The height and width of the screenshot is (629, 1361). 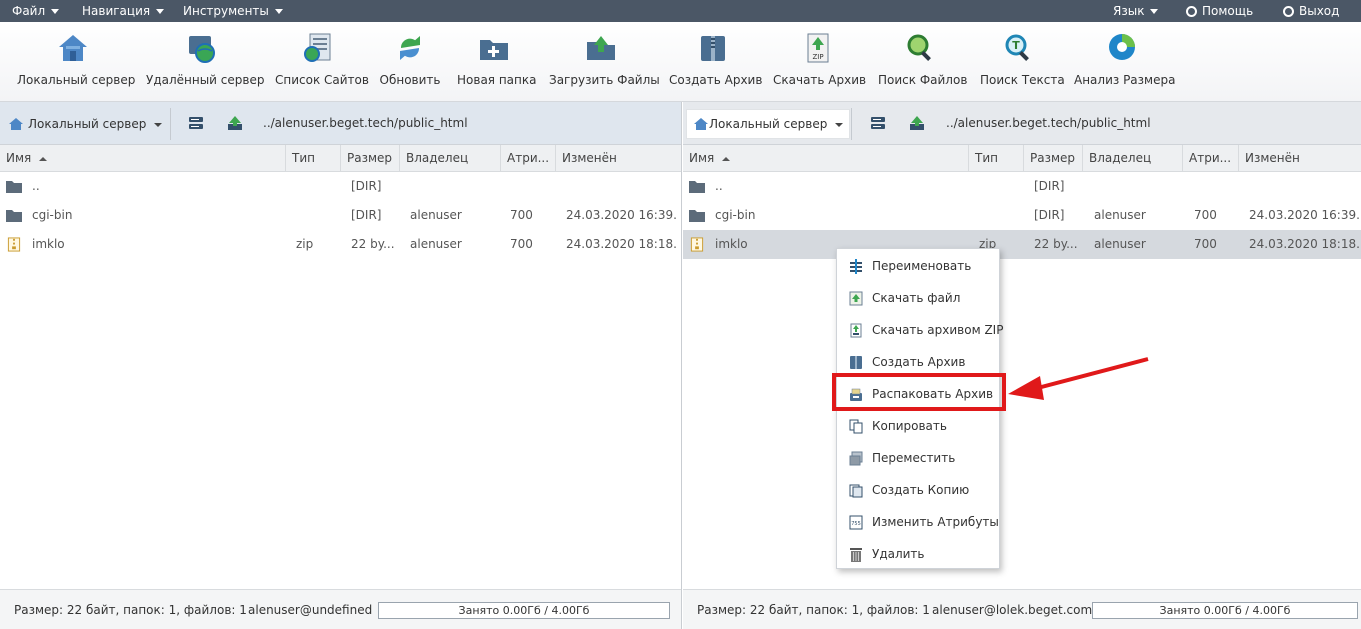 I want to click on file-attrs: 700, so click(x=1205, y=244).